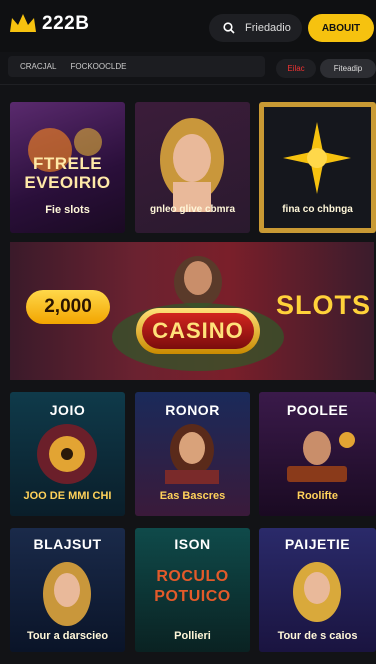  I want to click on tile-title: BLAJSUT, so click(67, 544).